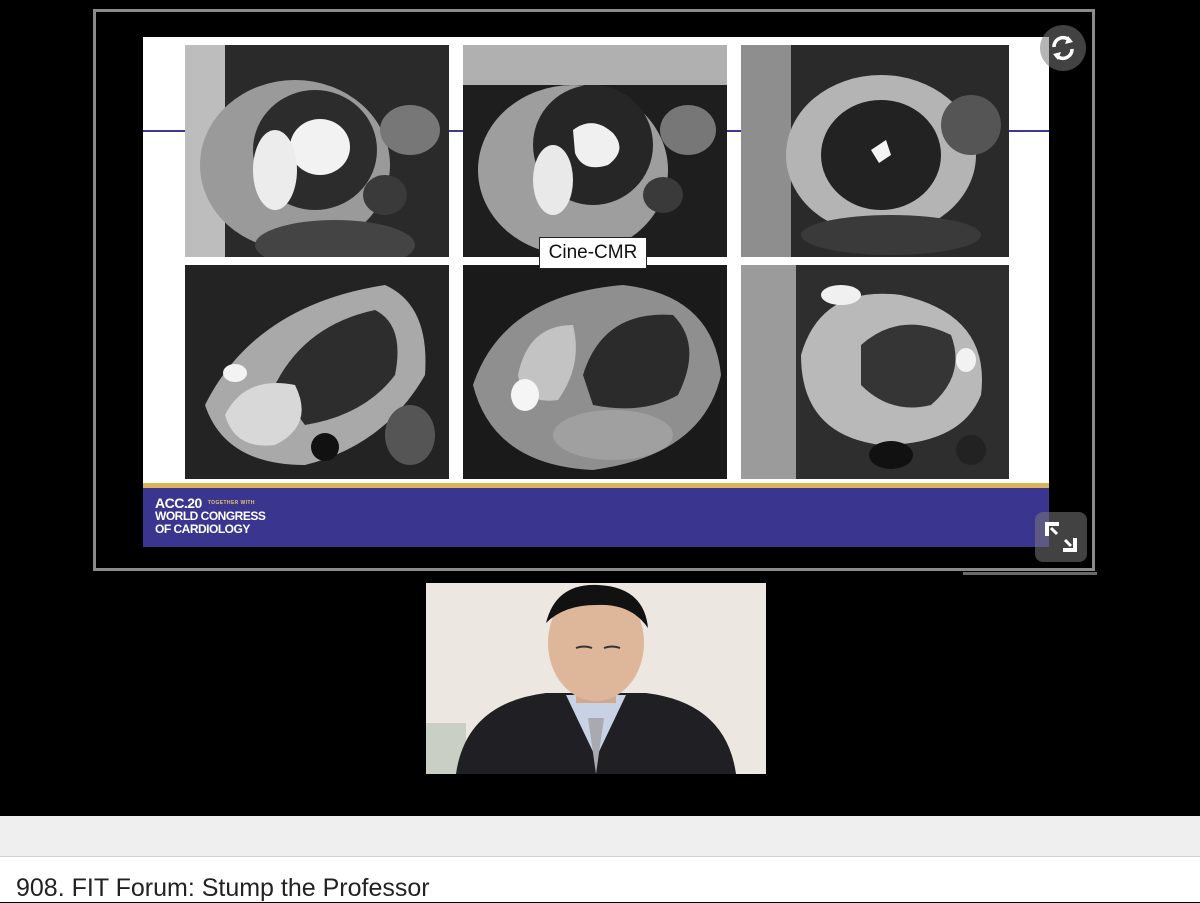  Describe the element at coordinates (317, 151) in the screenshot. I see `mri-short-axis-basal` at that location.